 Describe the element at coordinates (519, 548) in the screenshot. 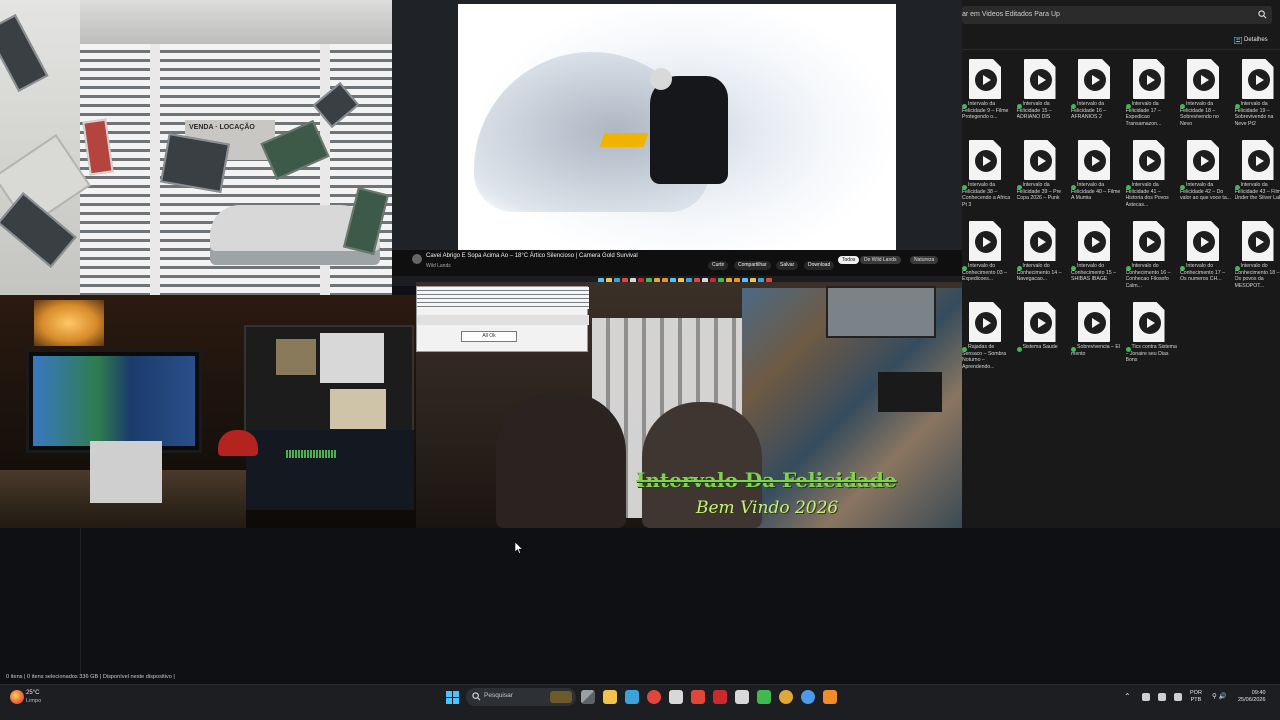

I see `mouse-cursor-icon` at that location.